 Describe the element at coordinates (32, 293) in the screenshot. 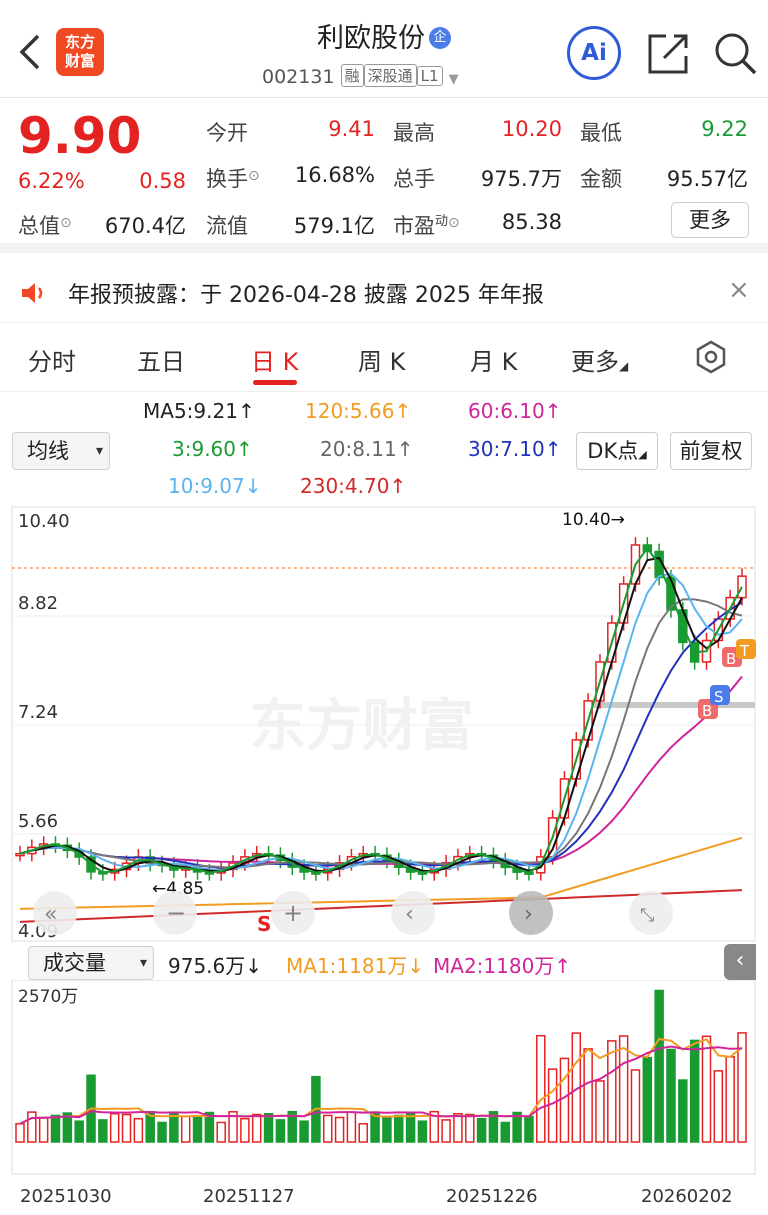

I see `speaker-icon` at that location.